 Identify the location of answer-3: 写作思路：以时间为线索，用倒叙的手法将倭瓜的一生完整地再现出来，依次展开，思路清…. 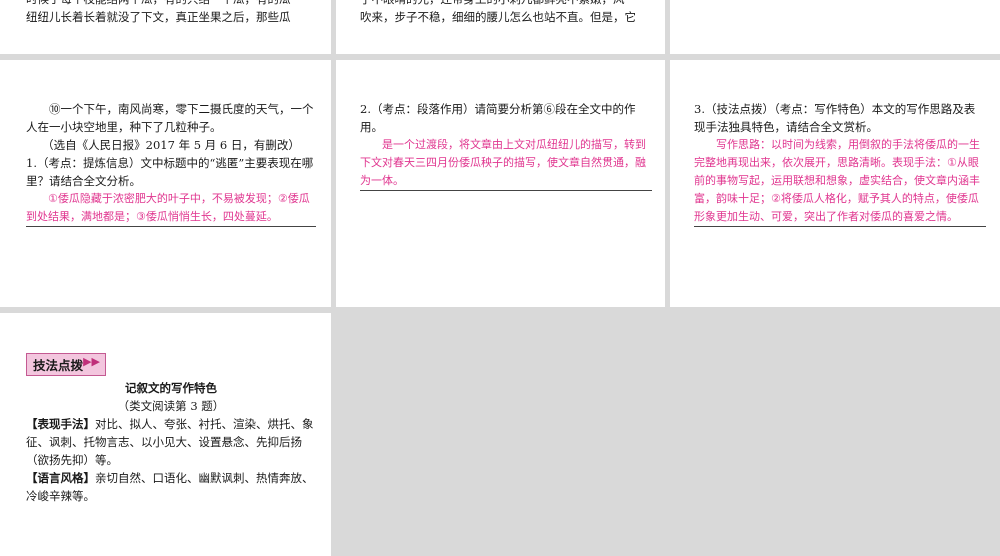
(840, 181).